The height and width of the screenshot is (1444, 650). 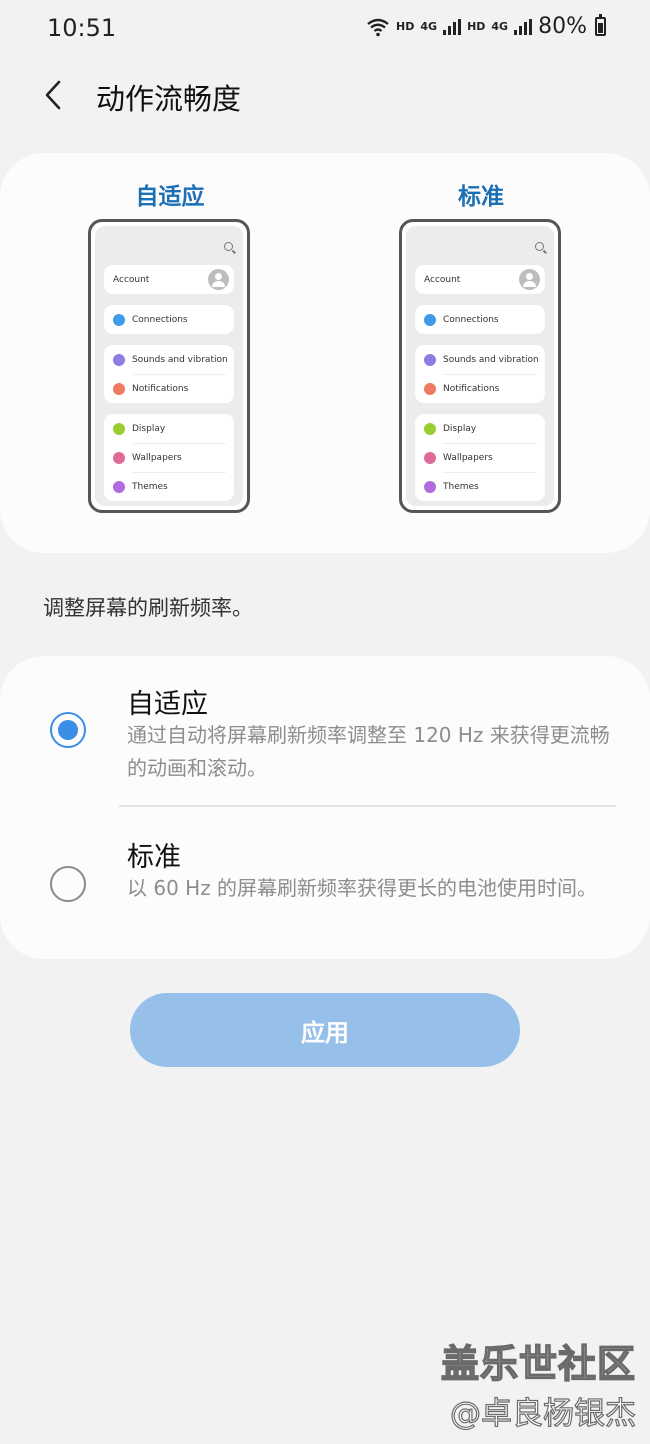 I want to click on option-title-standard: 标准, so click(x=154, y=857).